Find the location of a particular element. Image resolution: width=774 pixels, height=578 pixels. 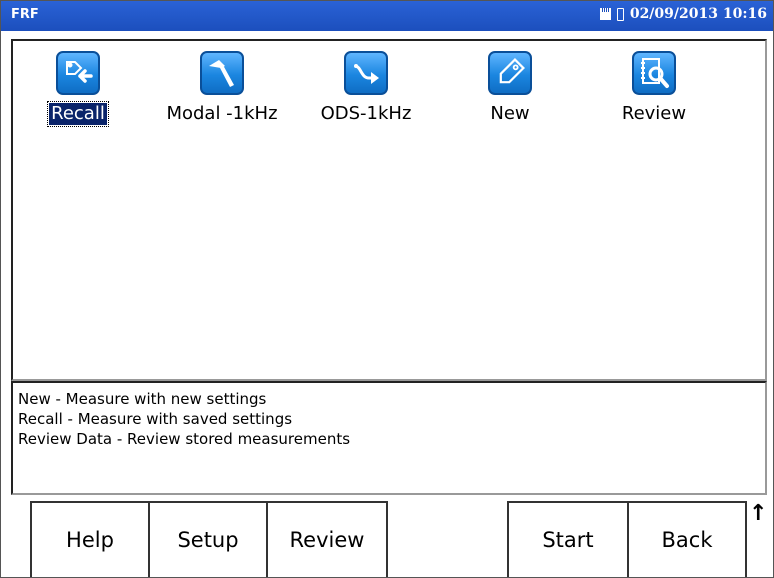

app-new: New is located at coordinates (510, 88).